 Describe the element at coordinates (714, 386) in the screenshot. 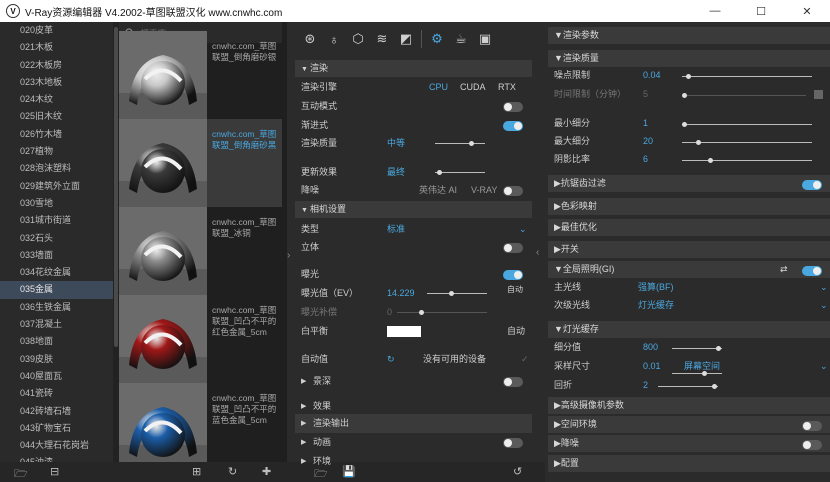

I see `retrace-slider-handle` at that location.